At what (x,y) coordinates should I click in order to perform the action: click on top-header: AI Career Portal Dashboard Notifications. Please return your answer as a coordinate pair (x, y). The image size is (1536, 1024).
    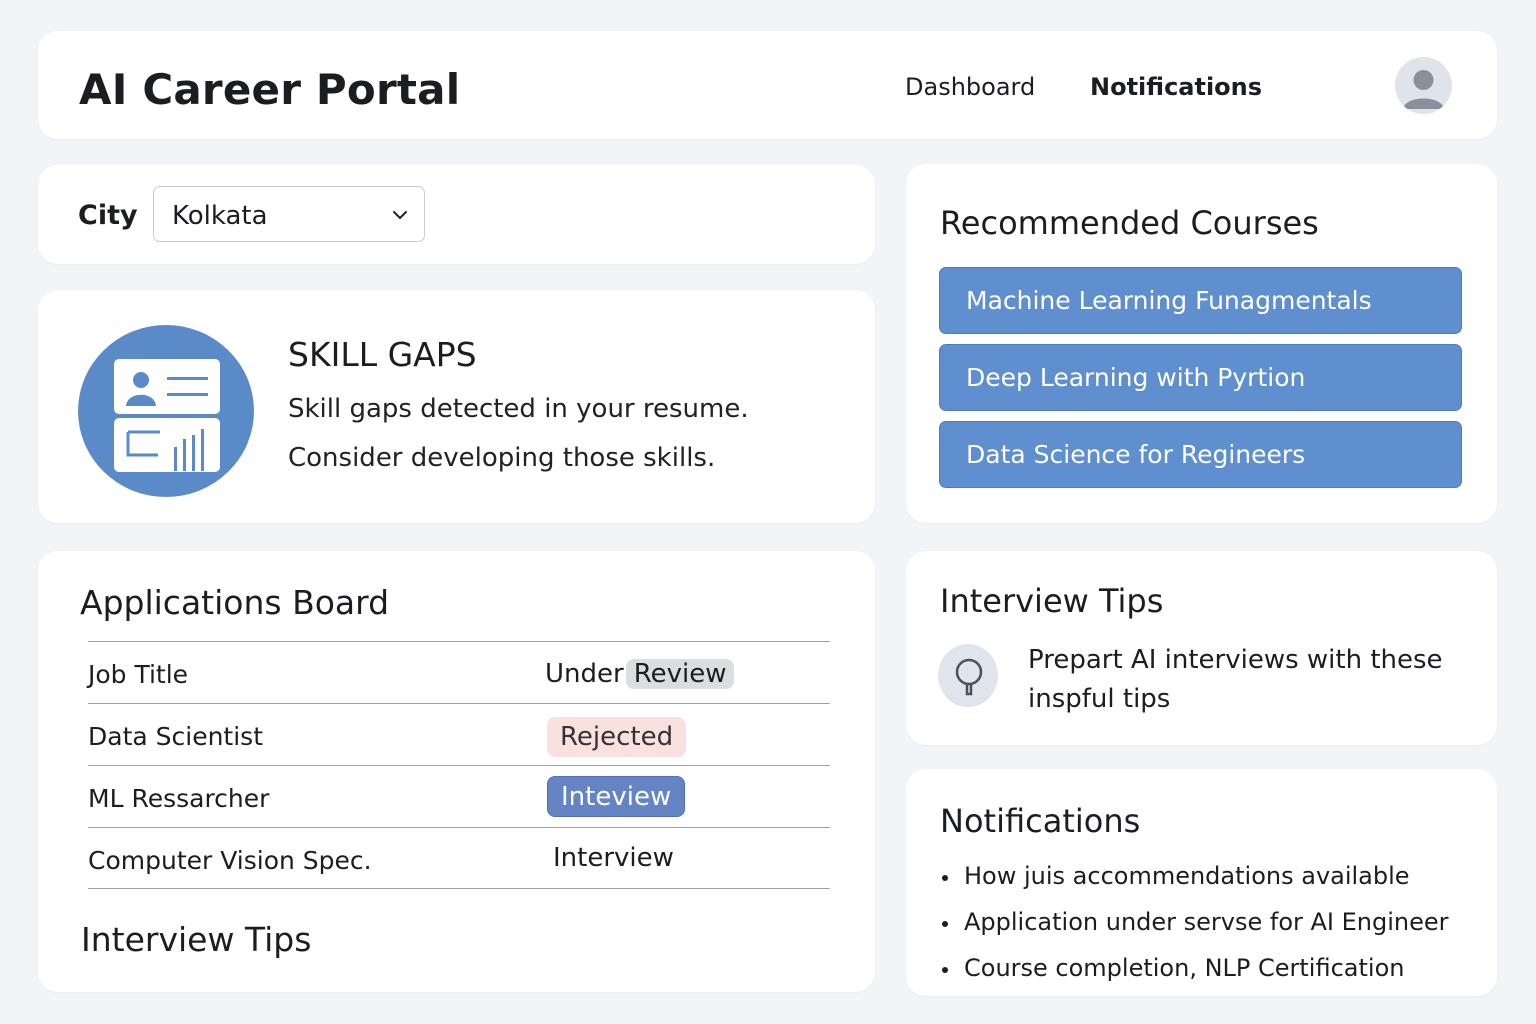
    Looking at the image, I should click on (767, 85).